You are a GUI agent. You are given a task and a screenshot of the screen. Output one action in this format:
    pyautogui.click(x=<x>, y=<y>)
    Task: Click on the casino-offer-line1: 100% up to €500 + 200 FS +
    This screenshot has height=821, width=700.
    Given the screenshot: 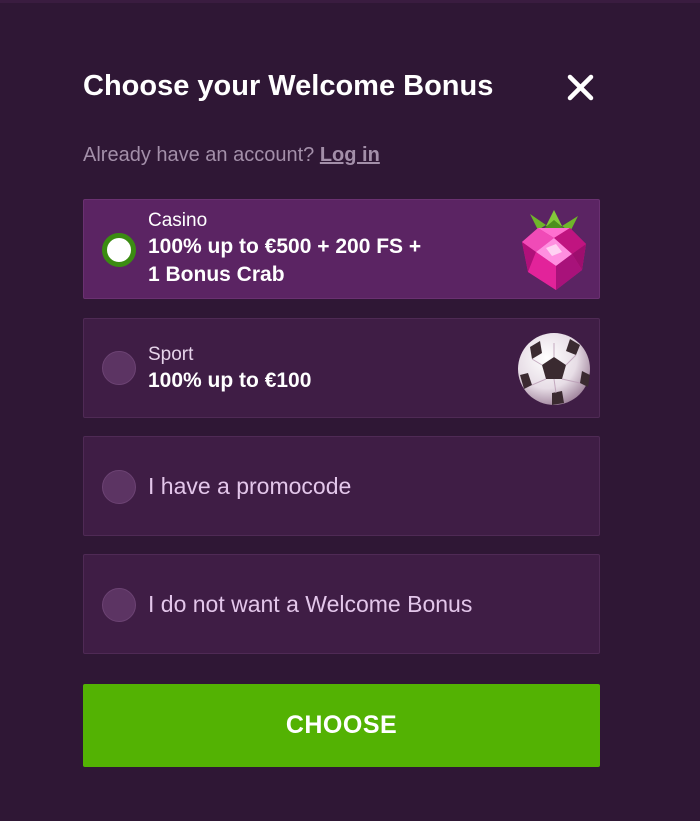 What is the action you would take?
    pyautogui.click(x=285, y=246)
    